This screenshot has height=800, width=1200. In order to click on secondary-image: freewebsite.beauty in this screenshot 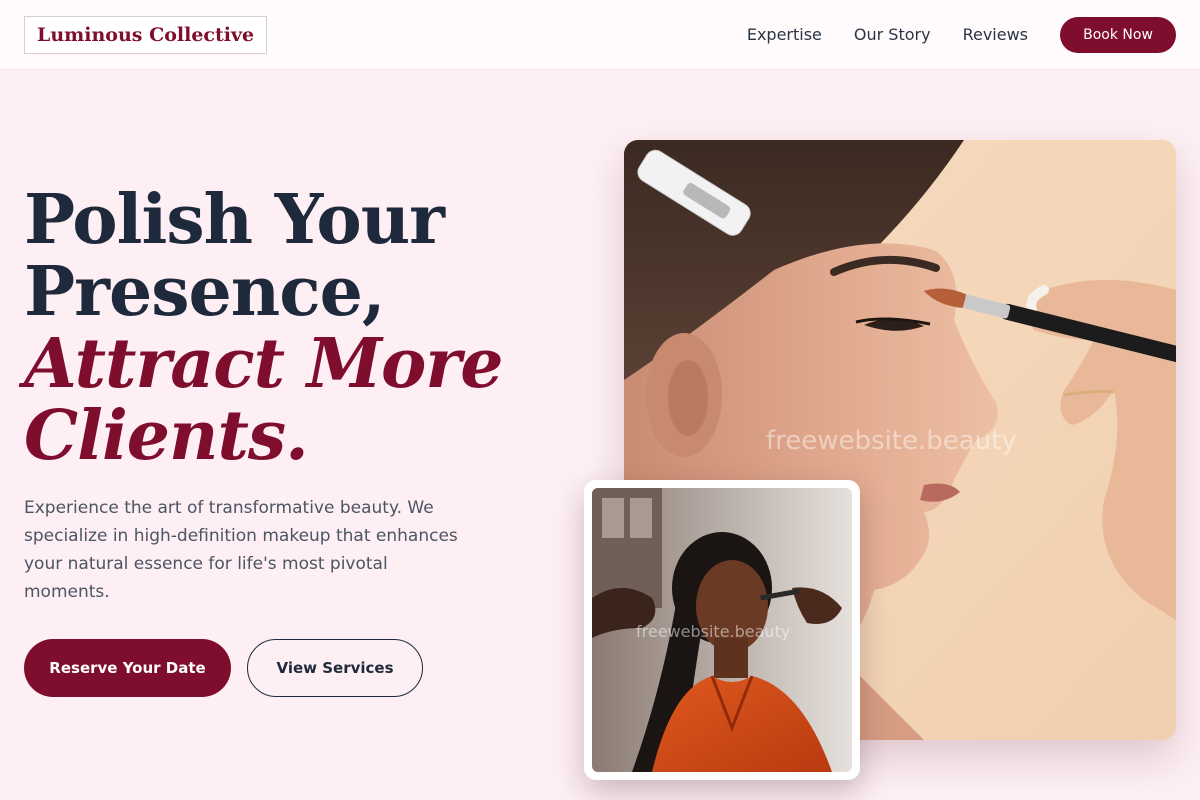, I will do `click(722, 630)`.